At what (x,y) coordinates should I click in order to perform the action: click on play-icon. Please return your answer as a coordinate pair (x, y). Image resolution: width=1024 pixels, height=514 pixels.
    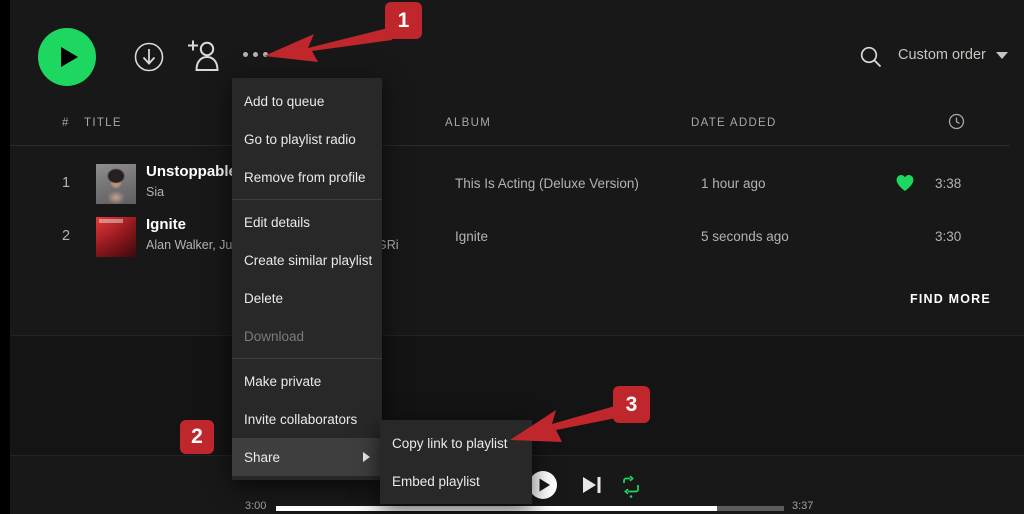
    Looking at the image, I should click on (69, 57).